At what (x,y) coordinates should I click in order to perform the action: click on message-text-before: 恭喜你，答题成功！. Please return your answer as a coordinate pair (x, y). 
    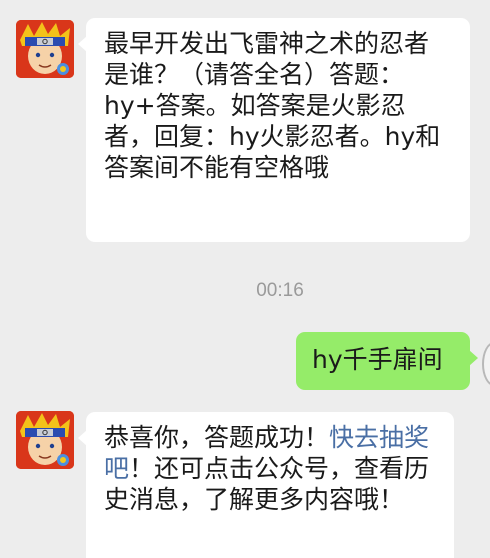
    Looking at the image, I should click on (217, 437).